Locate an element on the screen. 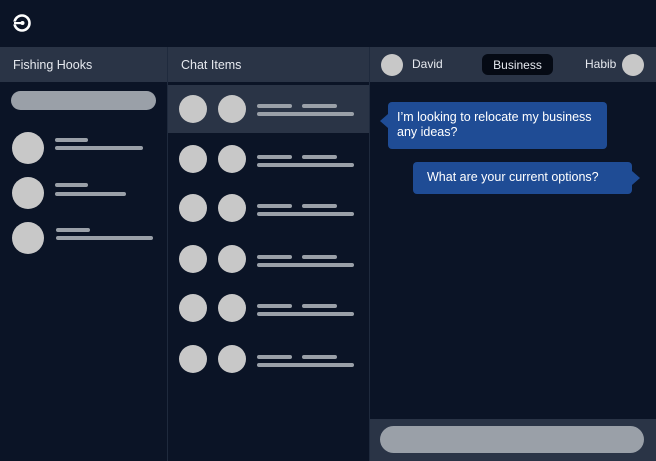 The height and width of the screenshot is (461, 656). participant-right-name: Habib is located at coordinates (601, 64).